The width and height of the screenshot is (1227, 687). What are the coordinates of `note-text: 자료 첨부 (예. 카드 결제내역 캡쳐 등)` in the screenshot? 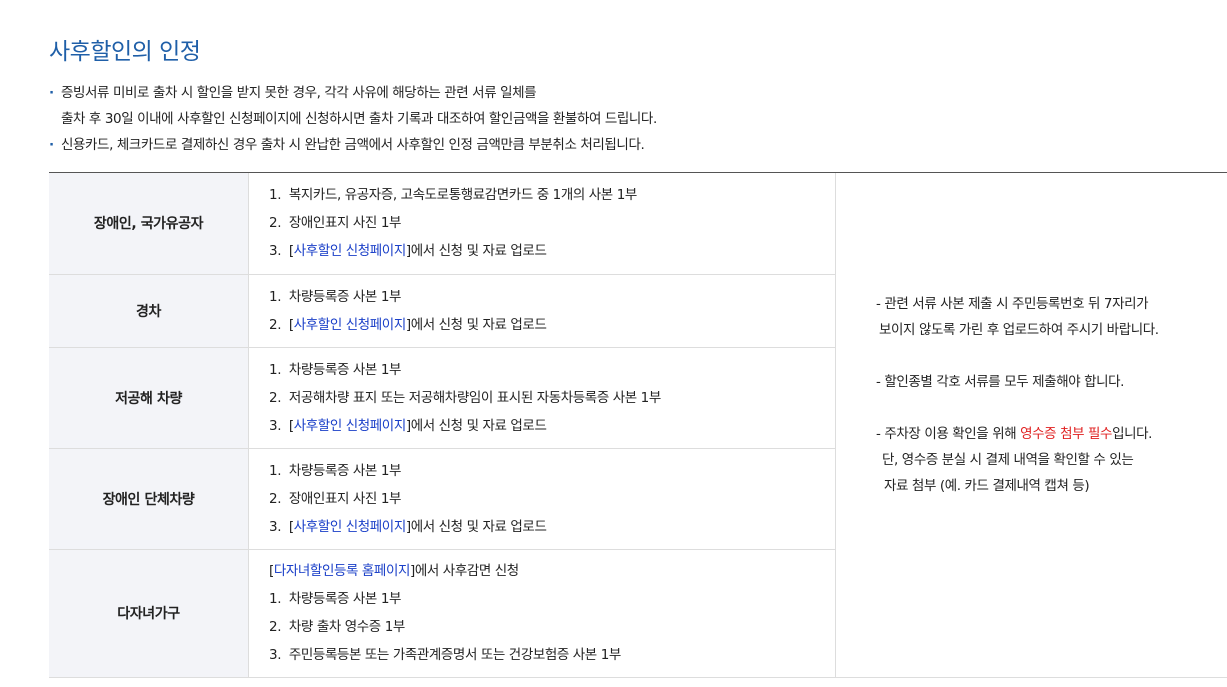 It's located at (987, 486).